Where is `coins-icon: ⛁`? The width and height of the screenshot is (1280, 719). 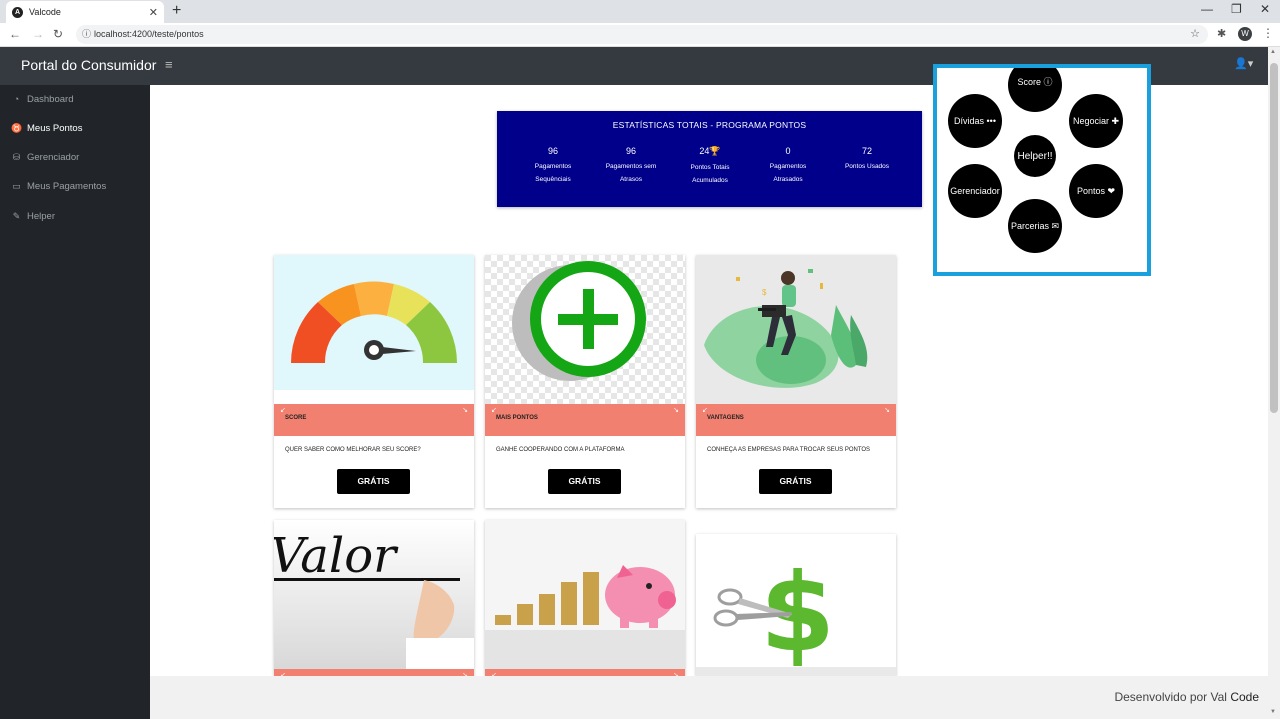 coins-icon: ⛁ is located at coordinates (16, 156).